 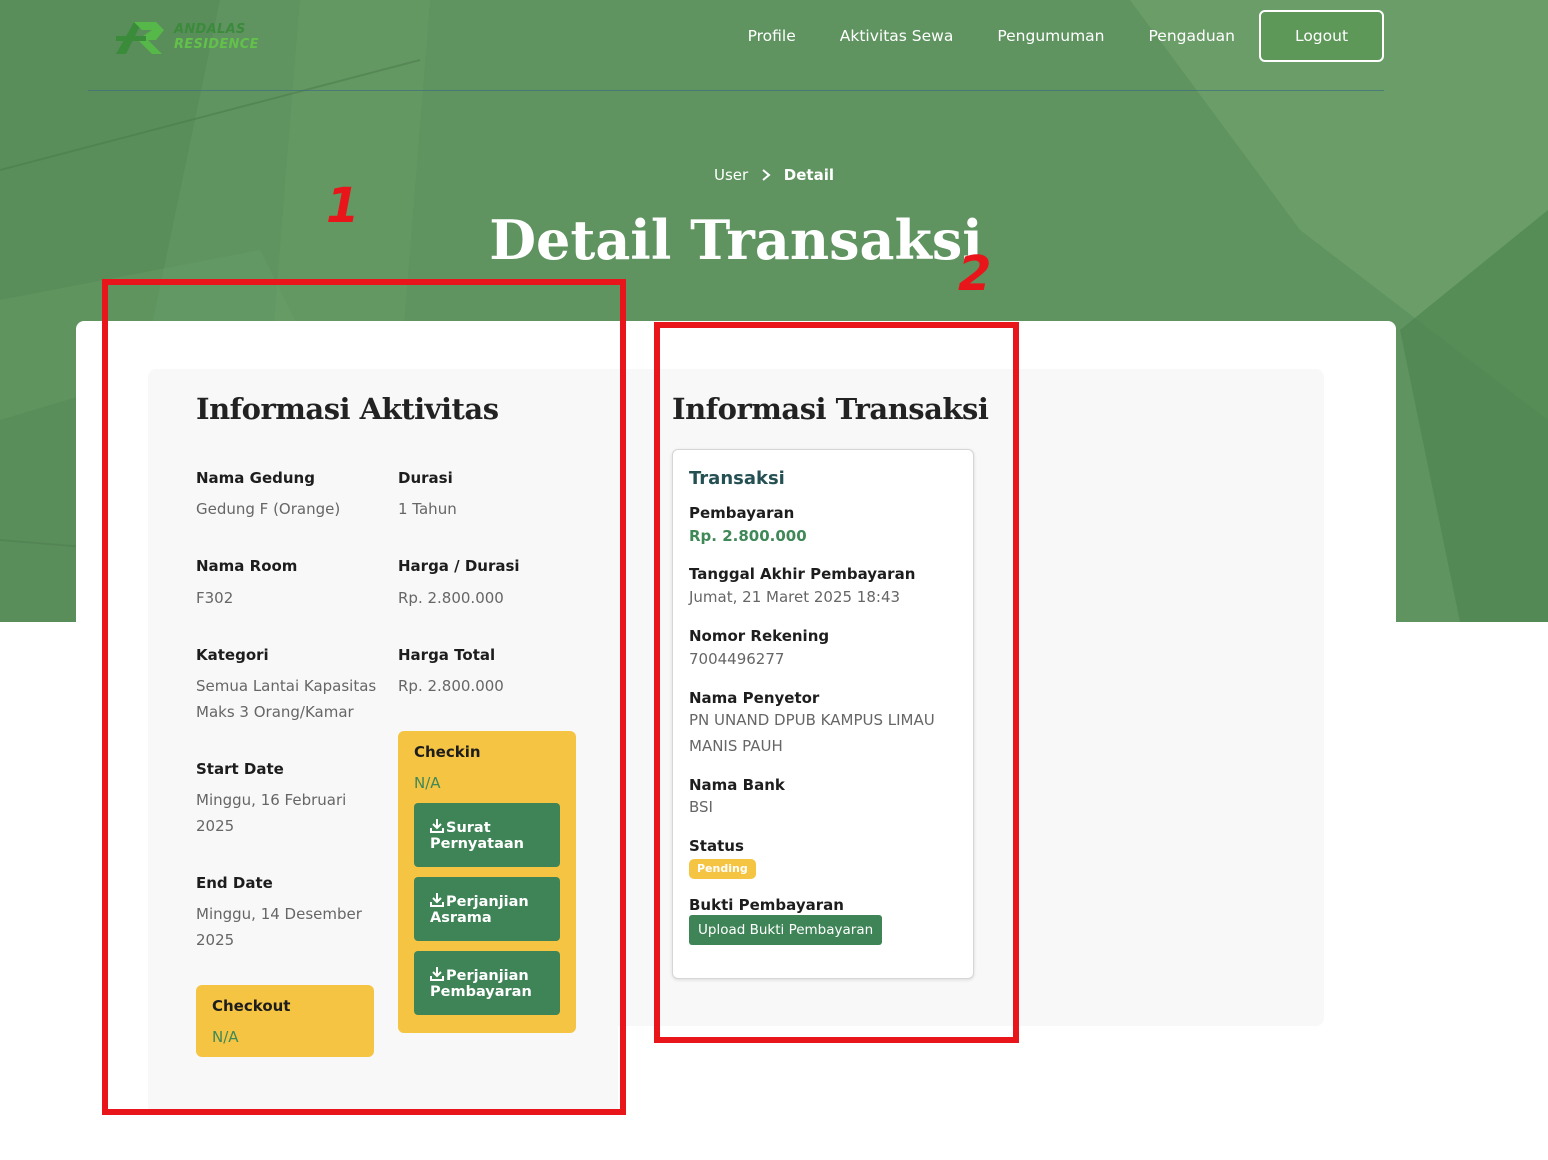 What do you see at coordinates (772, 36) in the screenshot?
I see `nav-profile: Profile` at bounding box center [772, 36].